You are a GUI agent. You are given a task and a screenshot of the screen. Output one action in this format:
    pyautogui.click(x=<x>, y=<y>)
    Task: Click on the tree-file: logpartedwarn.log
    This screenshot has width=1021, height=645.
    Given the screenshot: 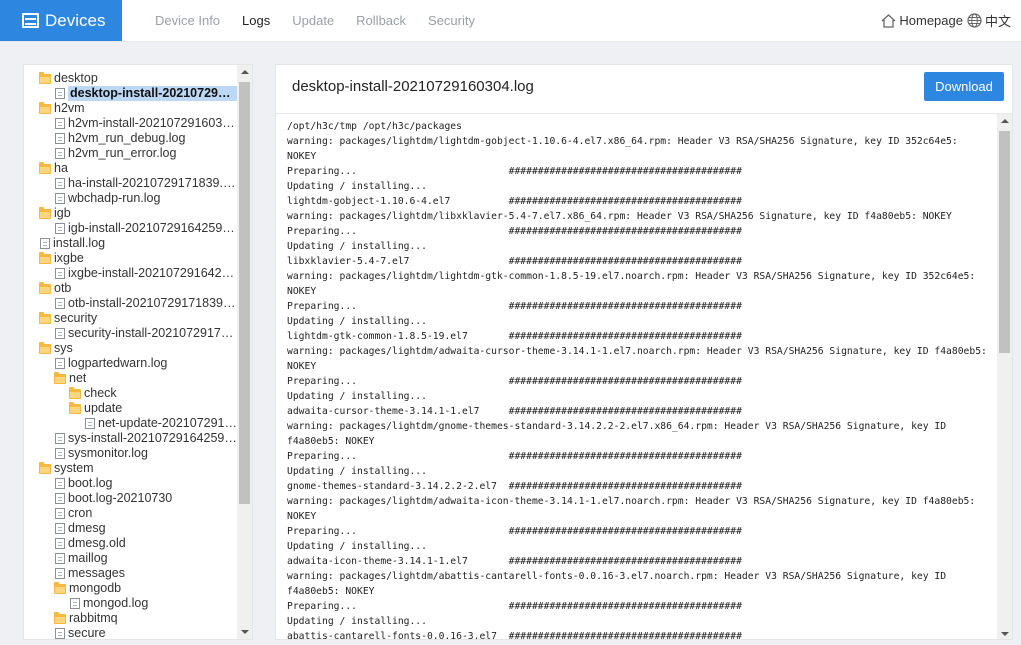 What is the action you would take?
    pyautogui.click(x=131, y=363)
    